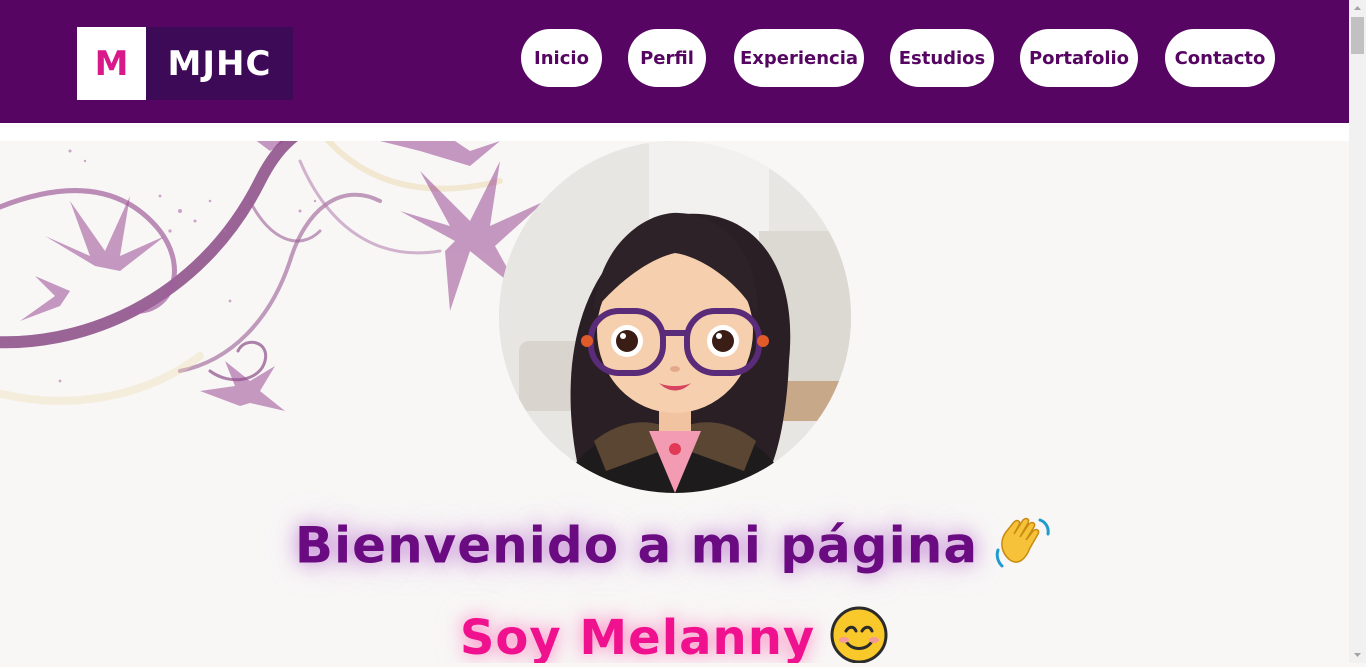 The height and width of the screenshot is (667, 1366). Describe the element at coordinates (637, 636) in the screenshot. I see `intro-text: Soy Melanny` at that location.